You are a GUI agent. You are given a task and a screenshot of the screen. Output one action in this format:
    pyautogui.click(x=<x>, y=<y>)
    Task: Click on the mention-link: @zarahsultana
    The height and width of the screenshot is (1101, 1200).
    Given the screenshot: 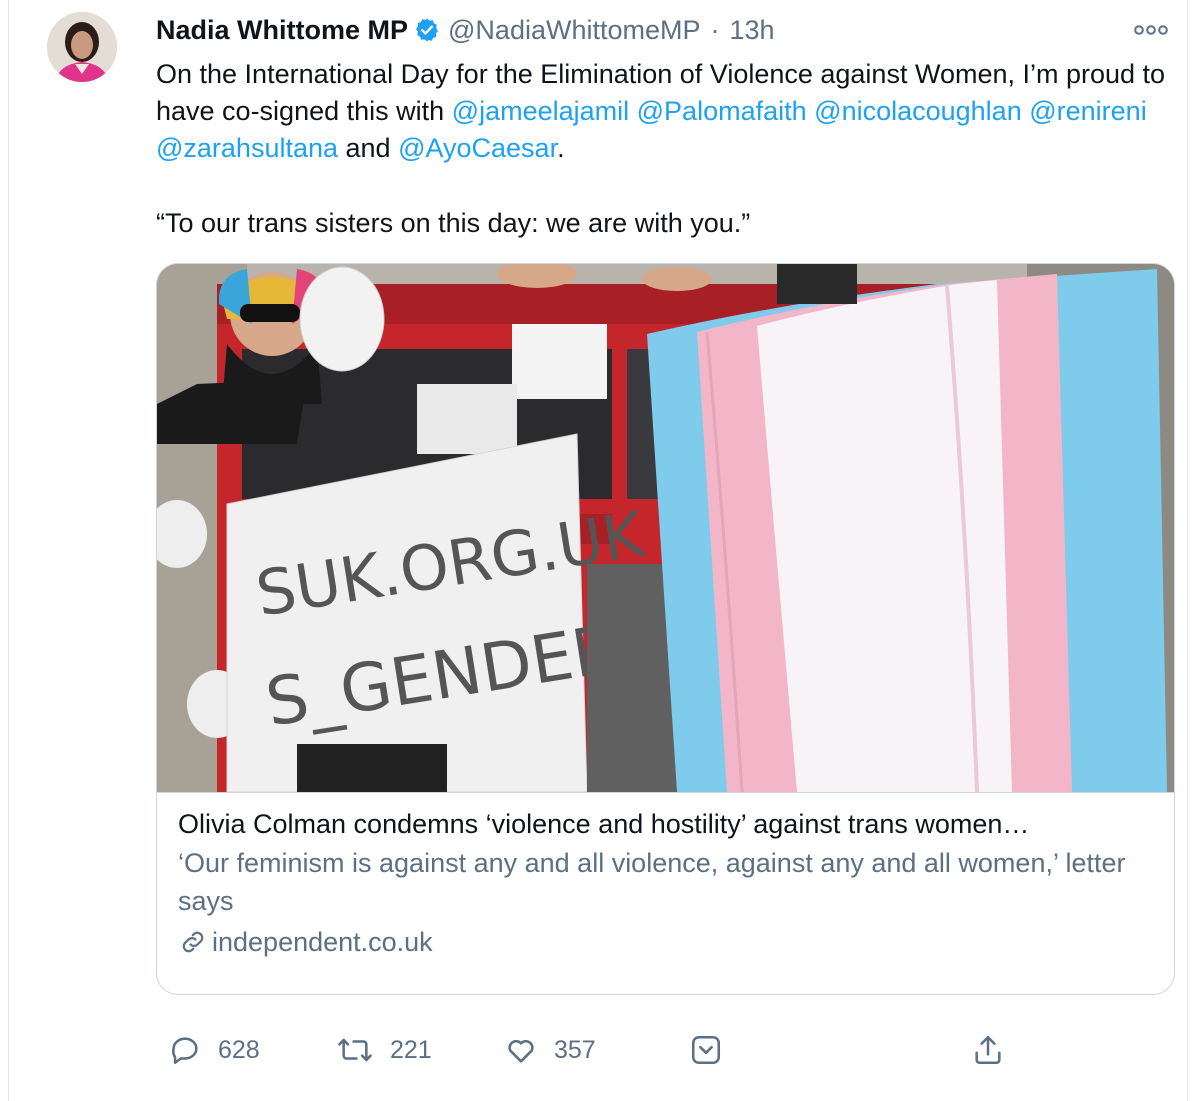 What is the action you would take?
    pyautogui.click(x=247, y=148)
    